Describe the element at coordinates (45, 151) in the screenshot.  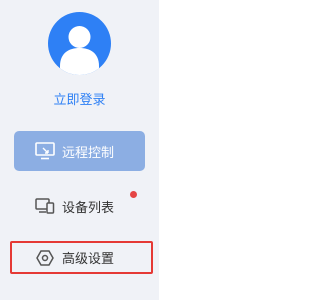
I see `remote-desktop-icon` at that location.